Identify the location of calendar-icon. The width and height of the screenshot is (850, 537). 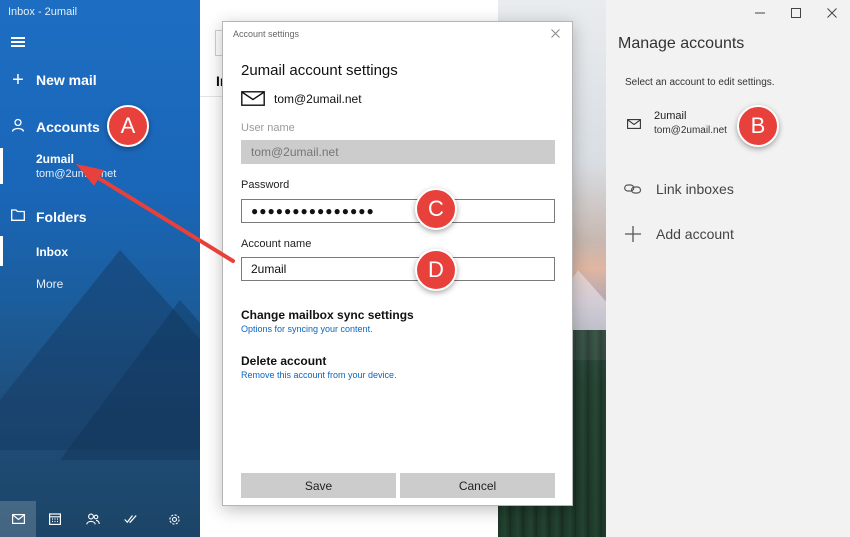
(55, 519).